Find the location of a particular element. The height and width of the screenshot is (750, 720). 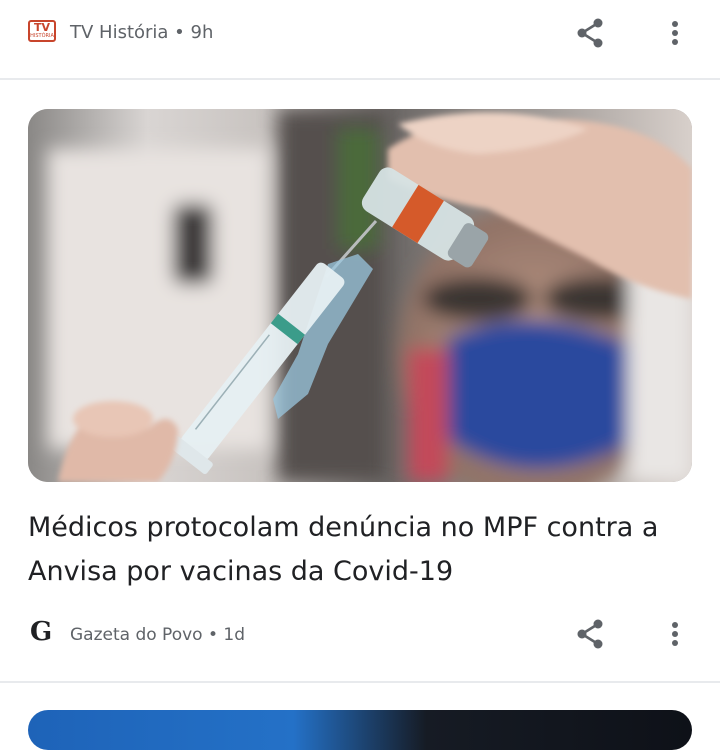

top-item-source-meta: TV História • 9h is located at coordinates (142, 32).